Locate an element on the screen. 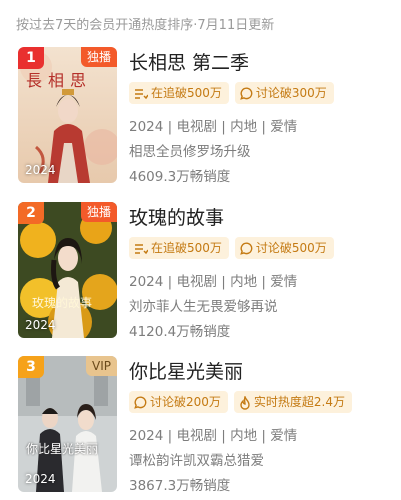 Image resolution: width=401 pixels, height=500 pixels. show-title: 你比星光美丽 is located at coordinates (186, 370).